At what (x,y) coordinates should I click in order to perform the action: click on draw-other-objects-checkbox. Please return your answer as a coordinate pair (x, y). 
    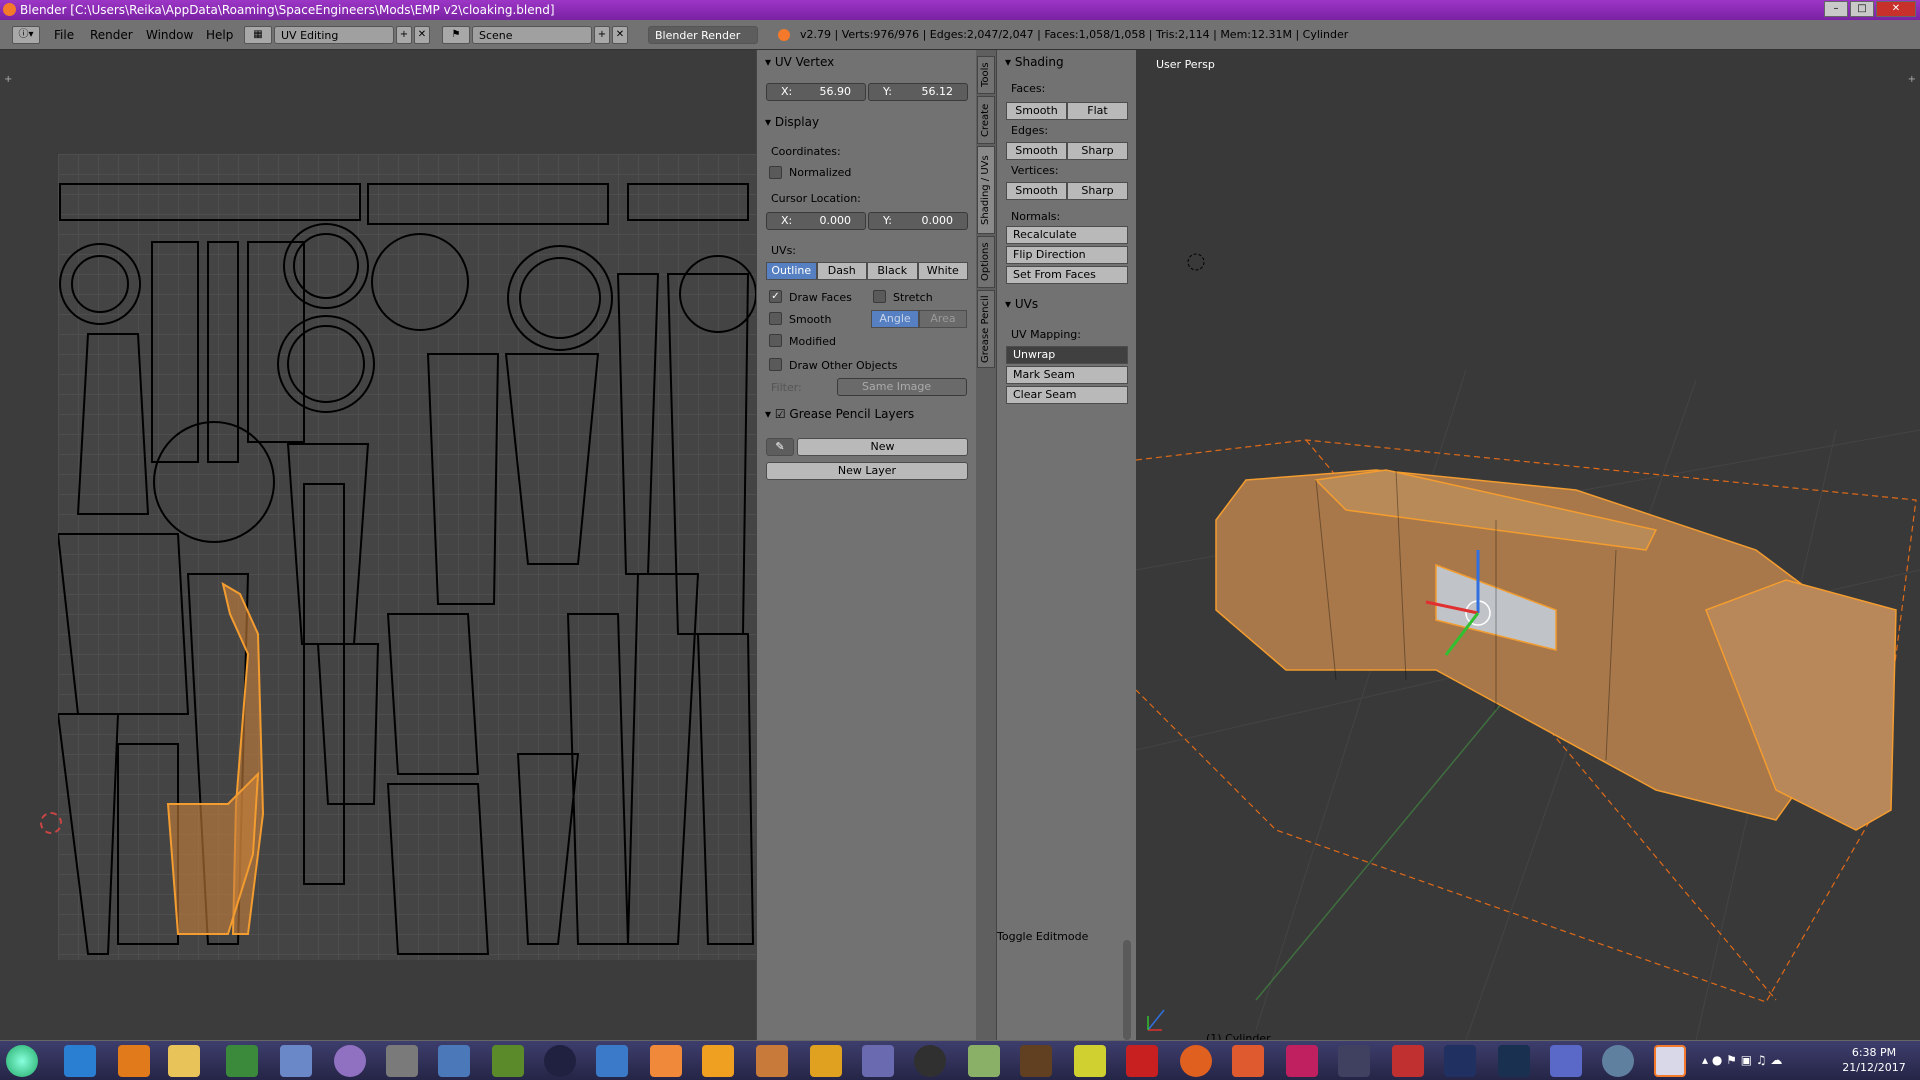
    Looking at the image, I should click on (775, 364).